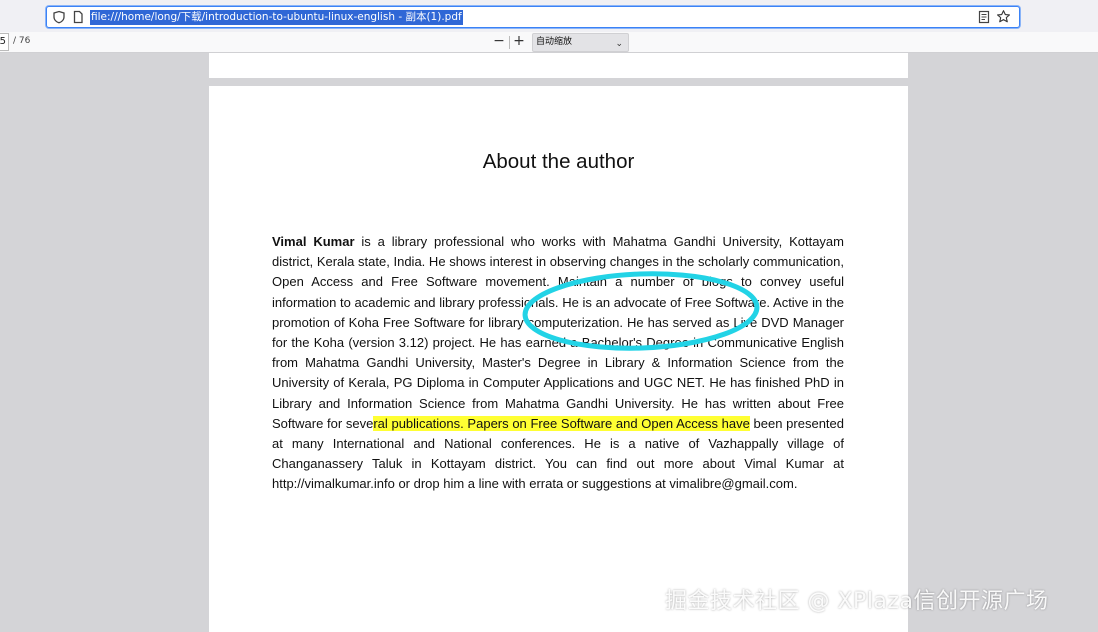 This screenshot has width=1098, height=632. What do you see at coordinates (558, 65) in the screenshot?
I see `pdf-page-previous` at bounding box center [558, 65].